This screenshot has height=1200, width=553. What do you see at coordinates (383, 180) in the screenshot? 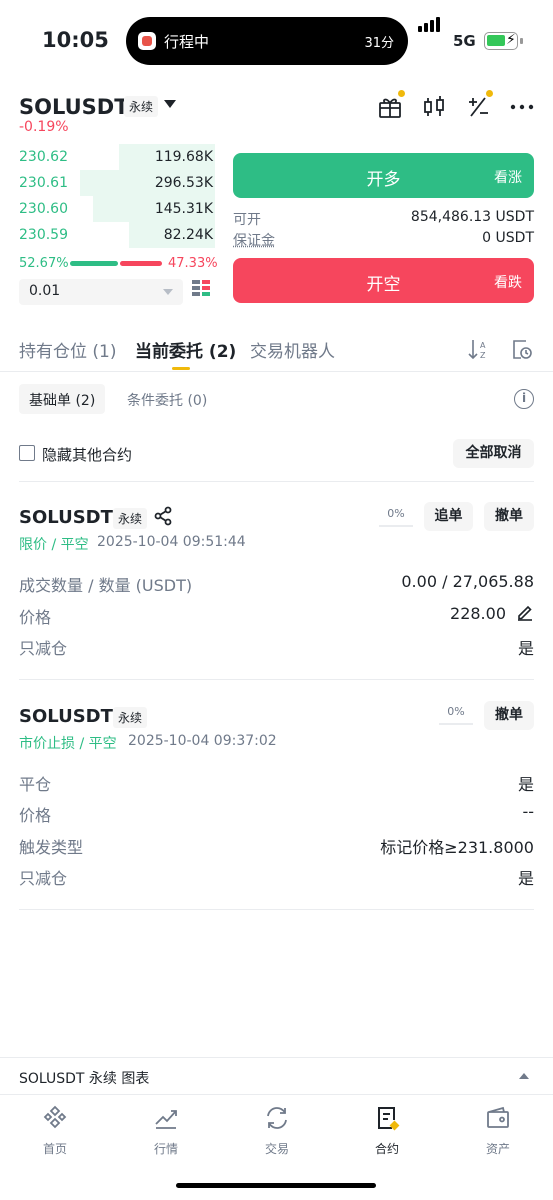
I see `open-long-label: 开多` at bounding box center [383, 180].